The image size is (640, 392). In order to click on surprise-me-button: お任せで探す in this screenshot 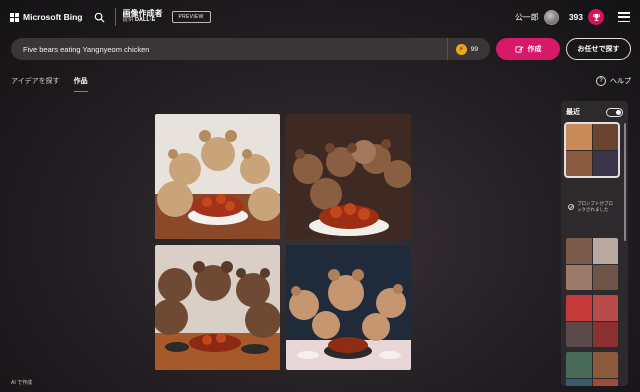, I will do `click(598, 49)`.